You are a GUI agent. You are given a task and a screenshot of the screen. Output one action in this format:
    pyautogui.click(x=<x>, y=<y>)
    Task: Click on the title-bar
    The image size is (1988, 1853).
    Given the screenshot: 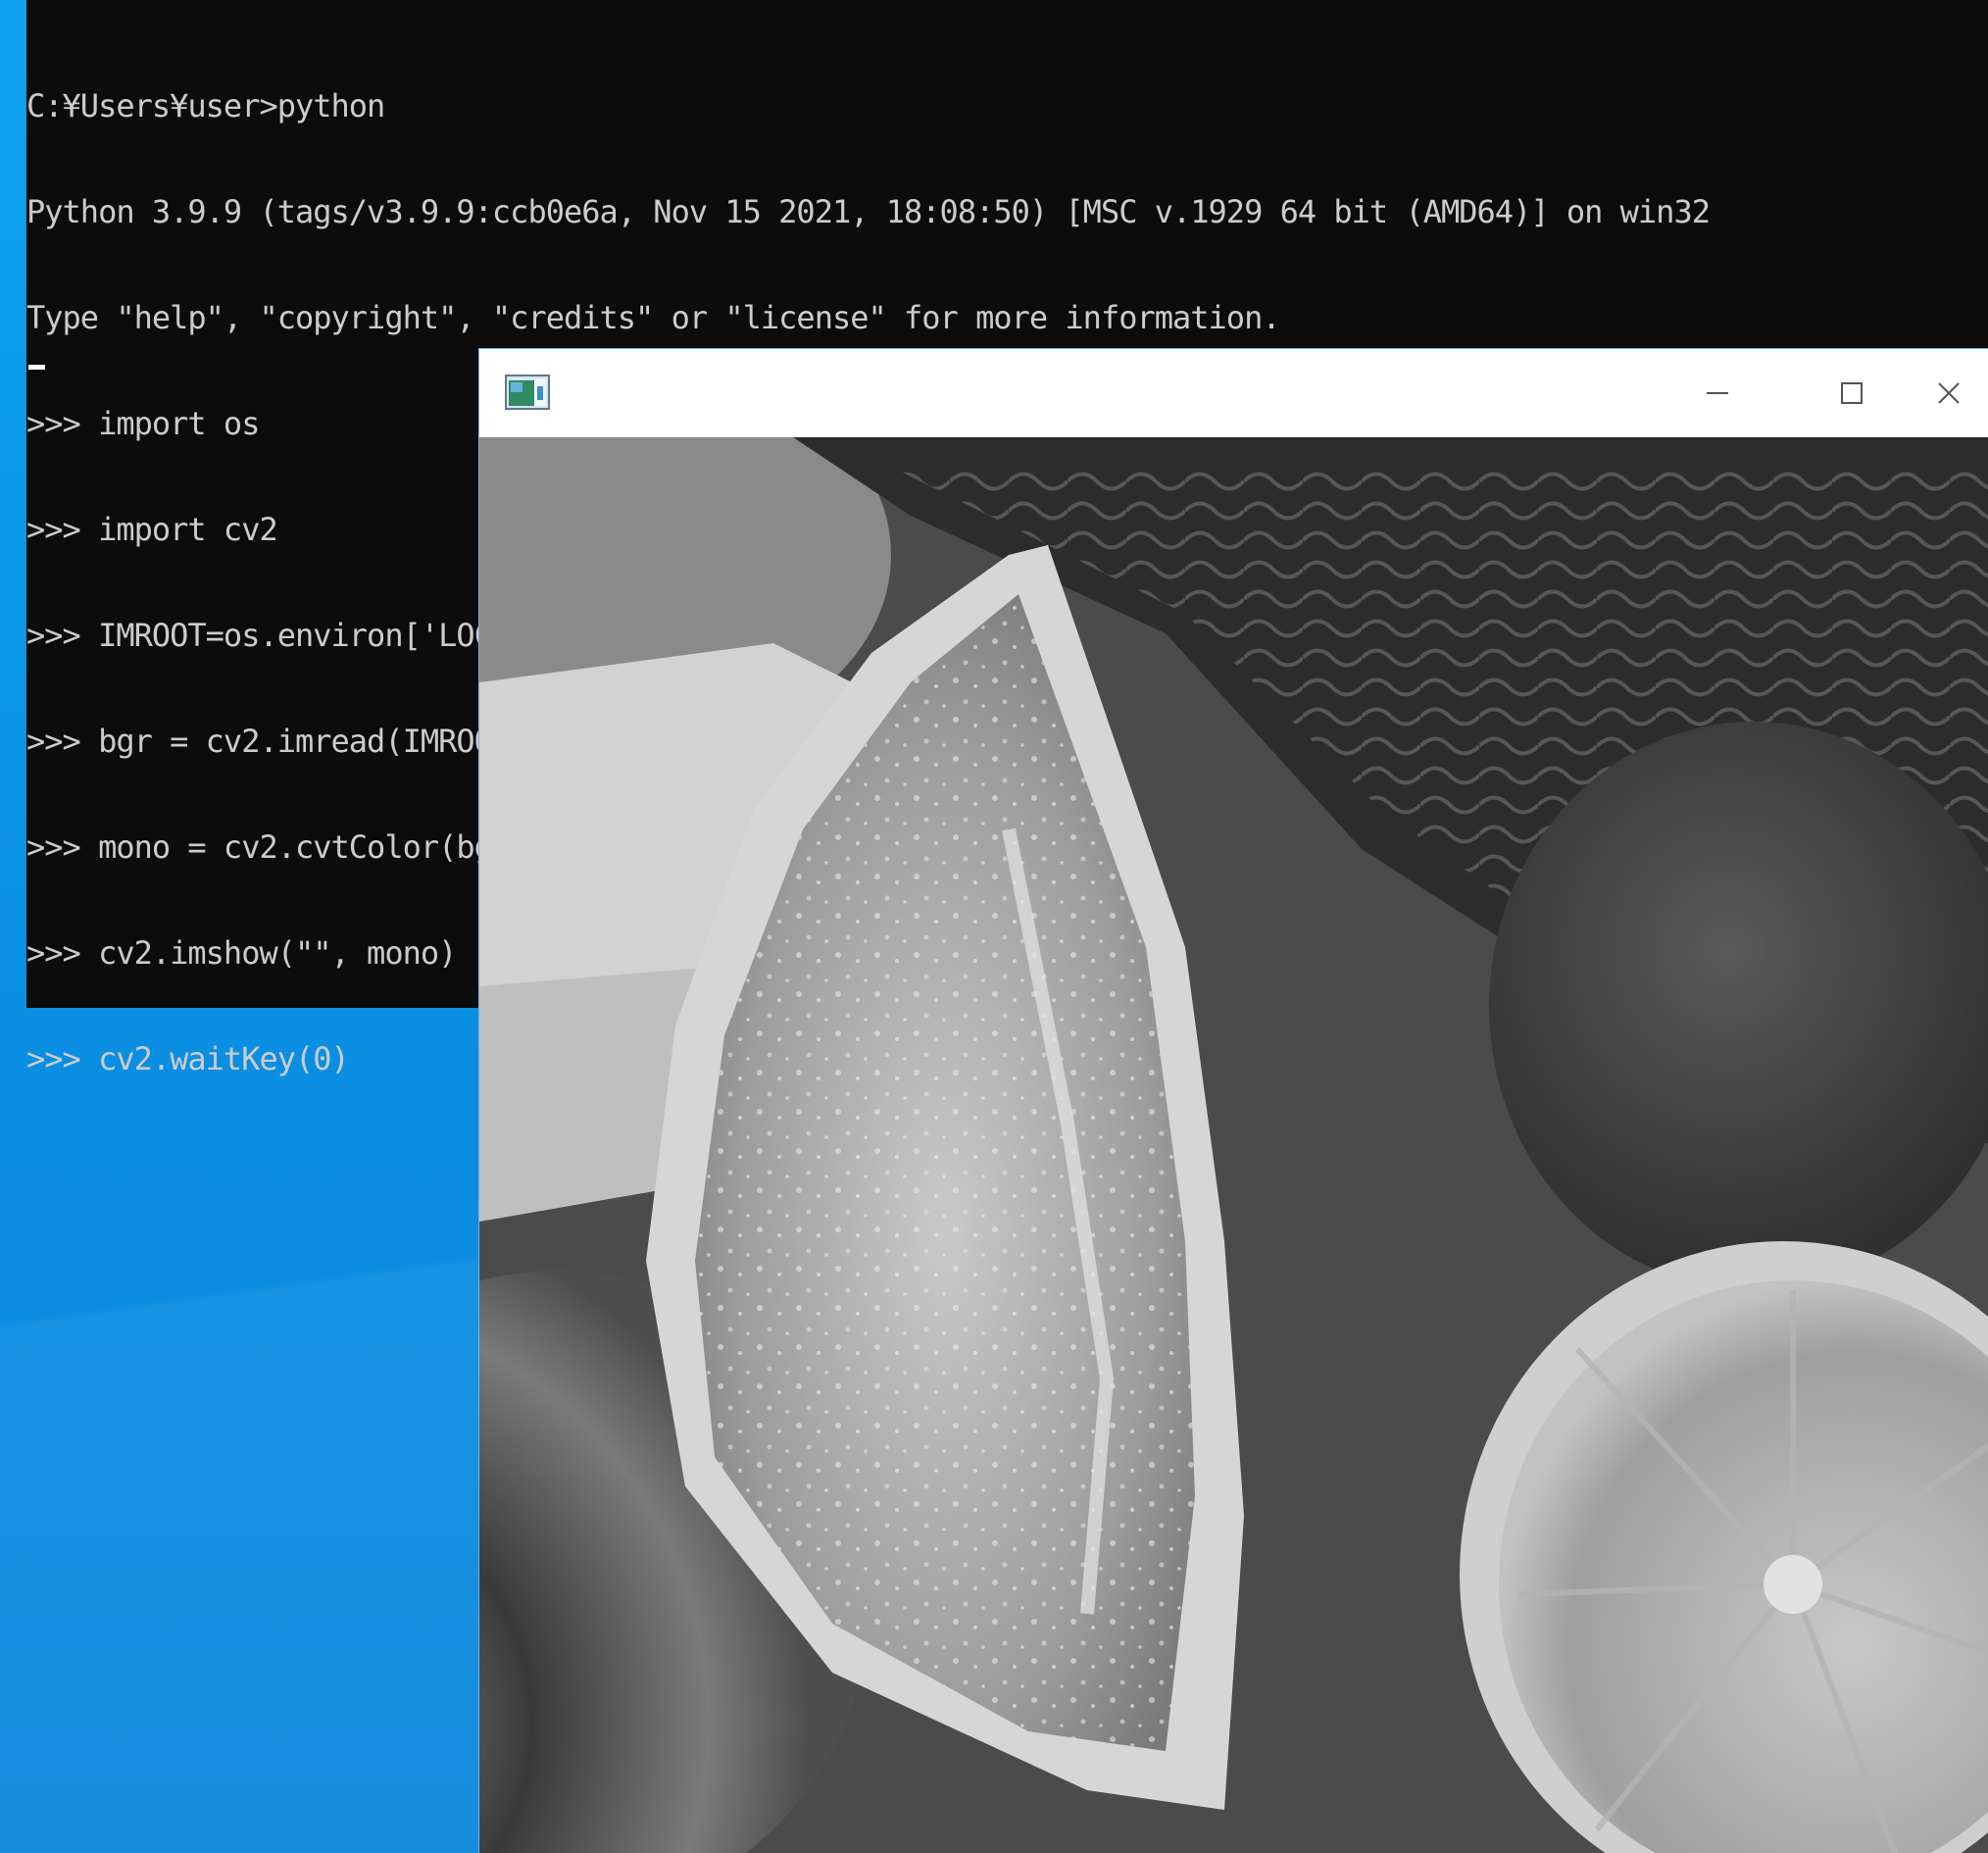 What is the action you would take?
    pyautogui.click(x=1233, y=393)
    